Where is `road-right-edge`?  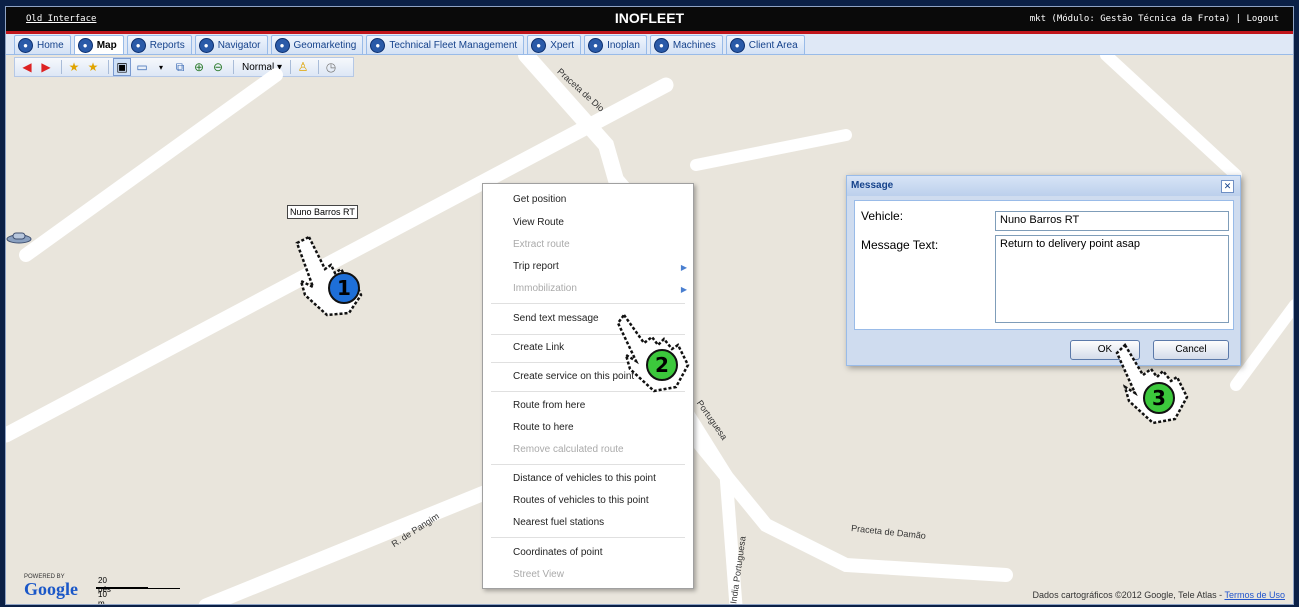
road-right-edge is located at coordinates (1261, 345).